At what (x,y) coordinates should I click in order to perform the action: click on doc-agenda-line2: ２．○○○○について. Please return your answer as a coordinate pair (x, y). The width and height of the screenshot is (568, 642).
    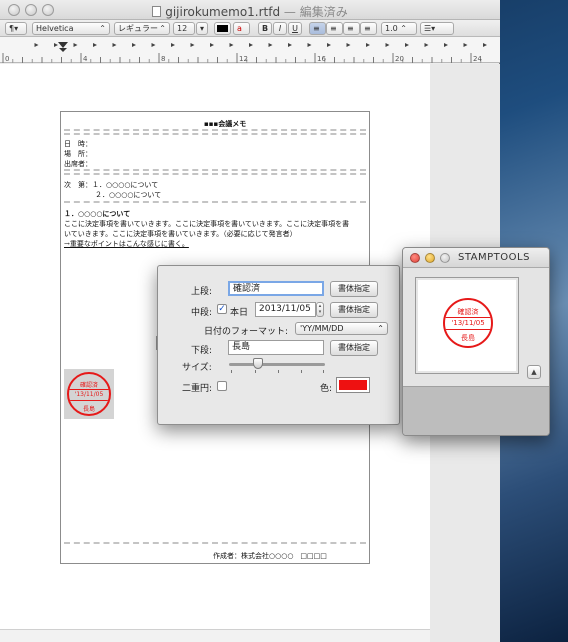
    Looking at the image, I should click on (128, 195).